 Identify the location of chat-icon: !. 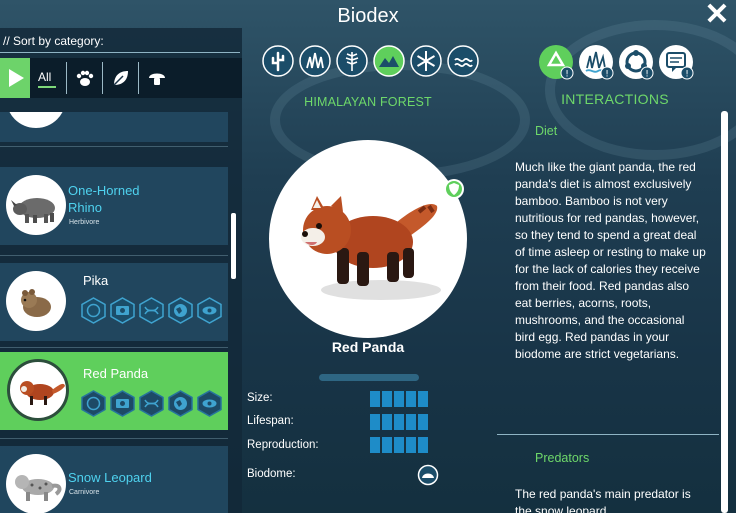
(677, 63).